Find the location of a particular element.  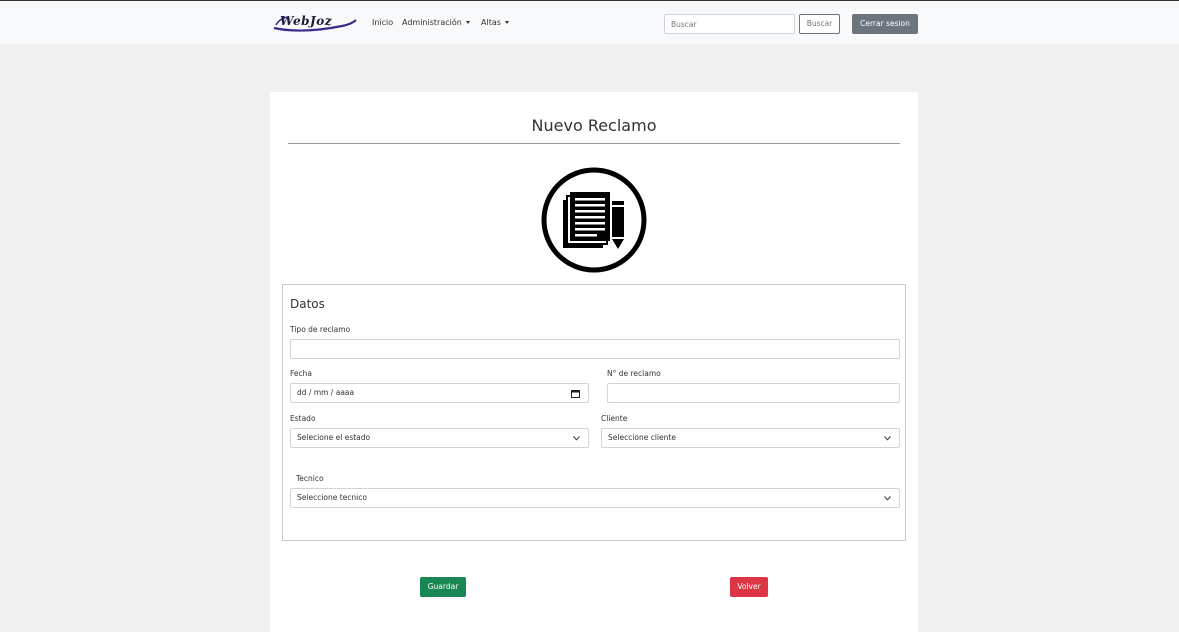

document-pencil-icon is located at coordinates (594, 220).